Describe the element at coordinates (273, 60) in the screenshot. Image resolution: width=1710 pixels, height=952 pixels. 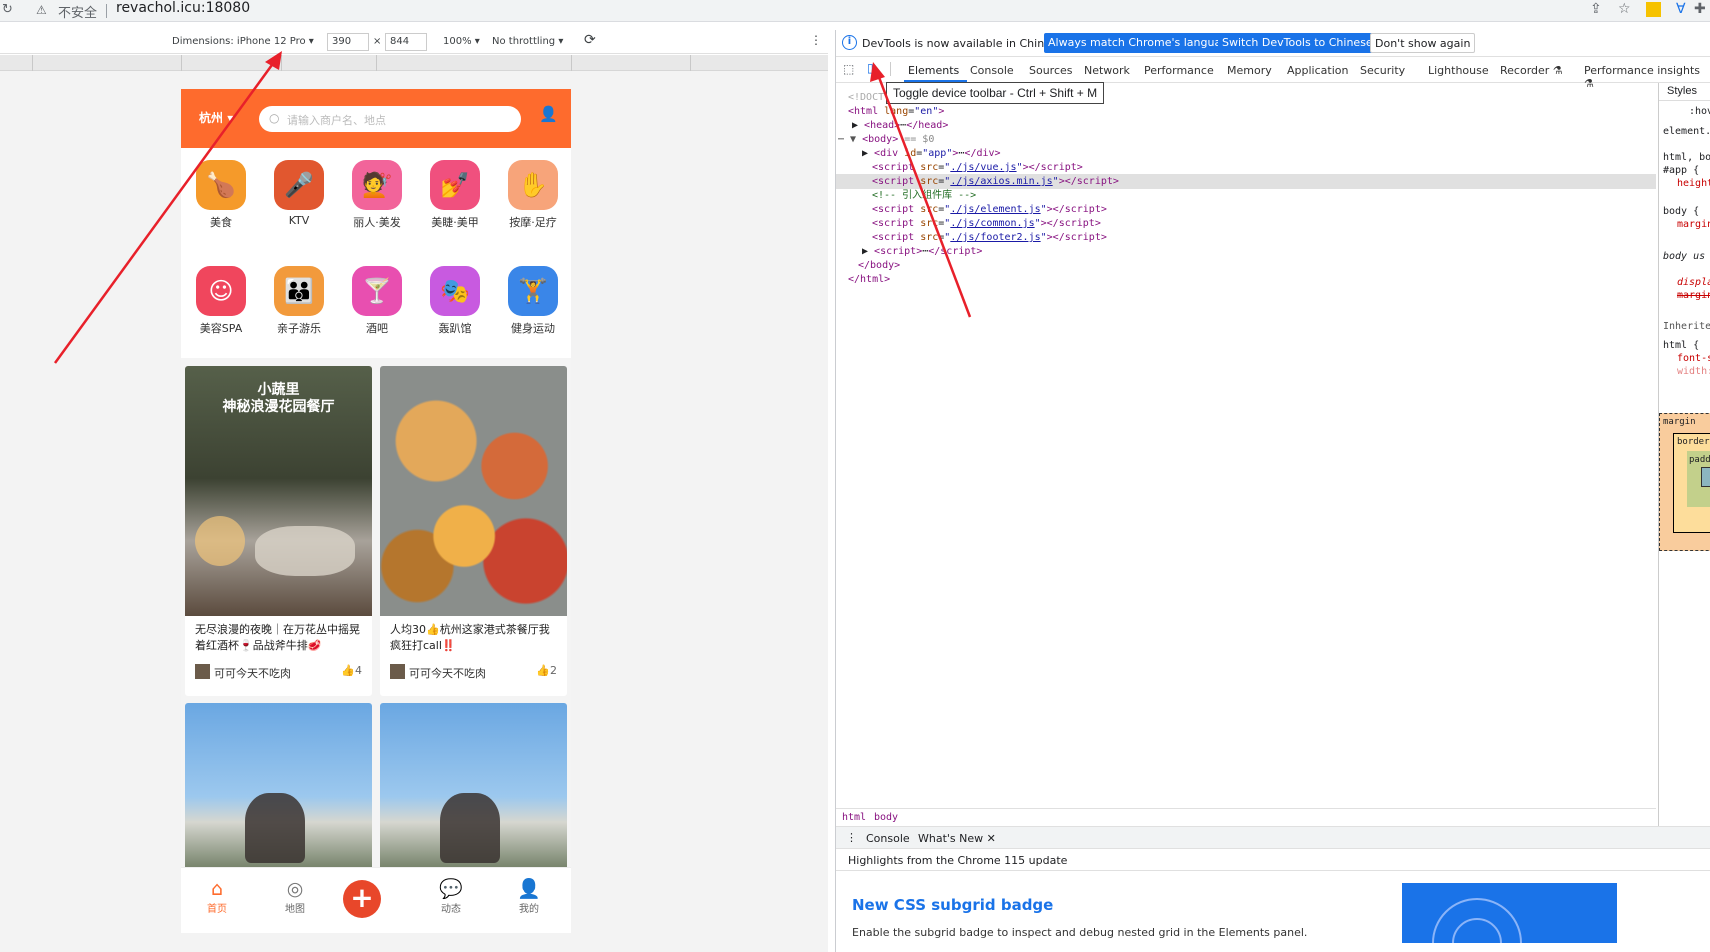
I see `arrowhead-left` at that location.